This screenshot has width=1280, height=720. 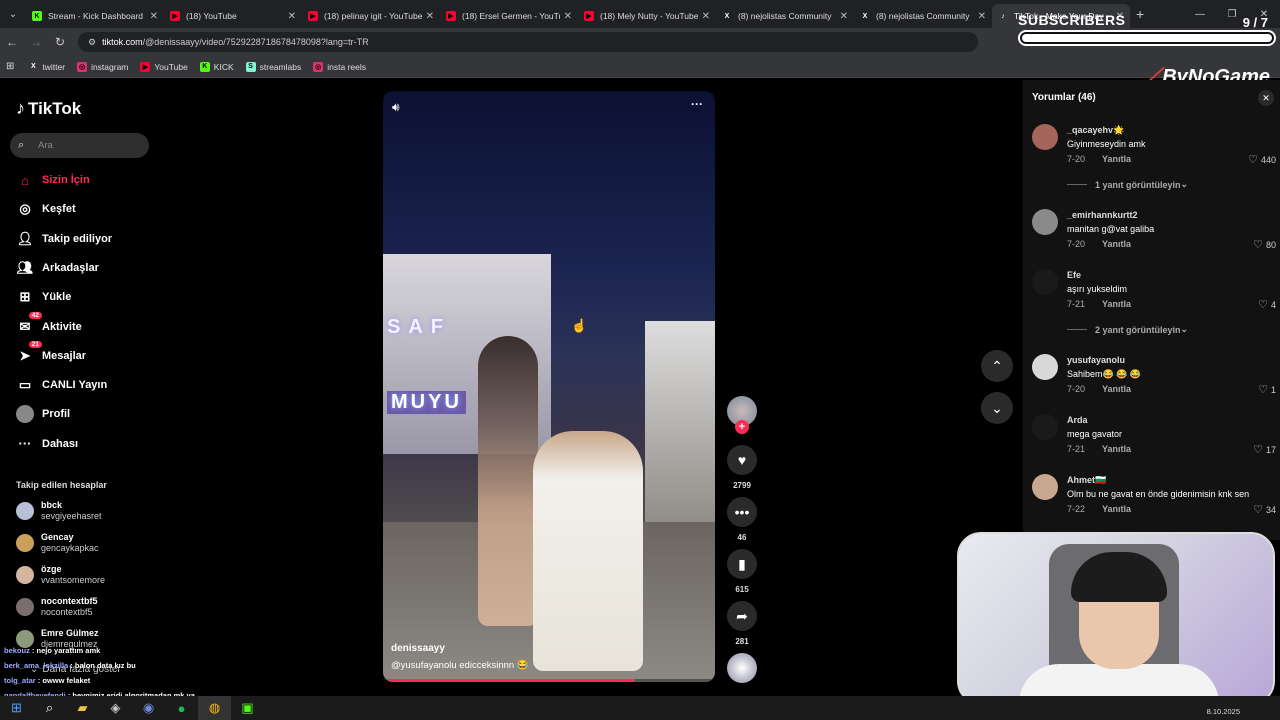 I want to click on comment-like-count: 17, so click(x=1270, y=449).